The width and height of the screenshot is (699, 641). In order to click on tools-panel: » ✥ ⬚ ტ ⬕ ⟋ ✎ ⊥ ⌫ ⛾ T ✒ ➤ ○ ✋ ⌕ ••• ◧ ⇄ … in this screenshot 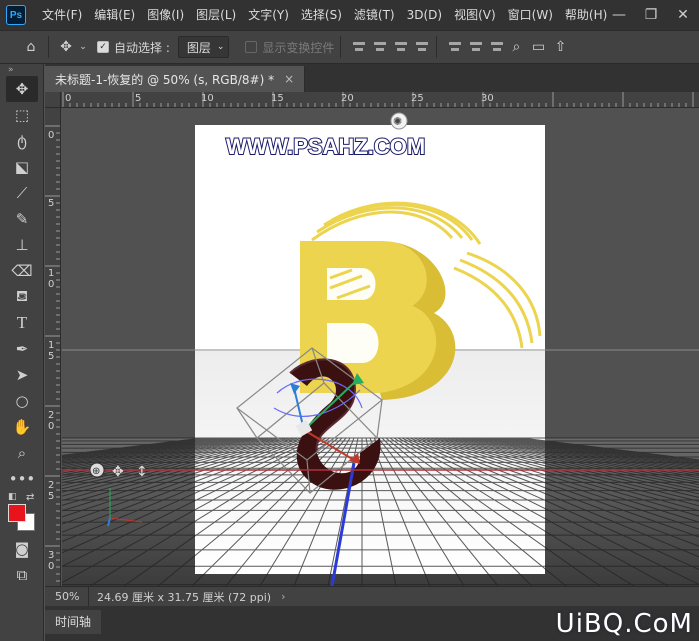, I will do `click(22, 352)`.